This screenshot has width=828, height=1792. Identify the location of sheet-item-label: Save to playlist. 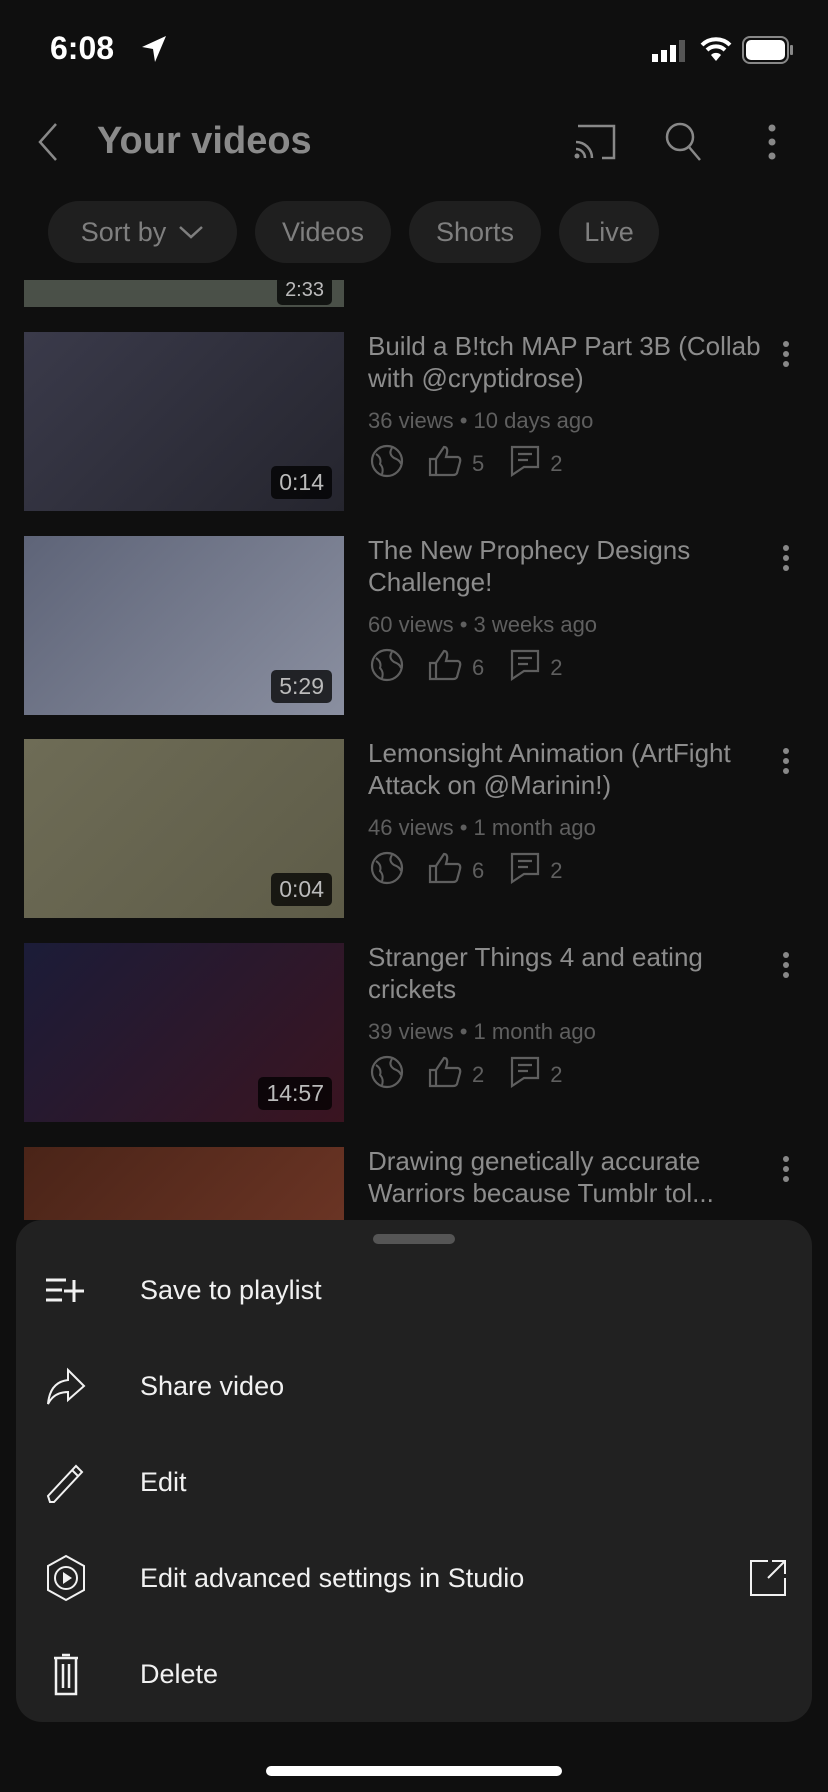
(231, 1289).